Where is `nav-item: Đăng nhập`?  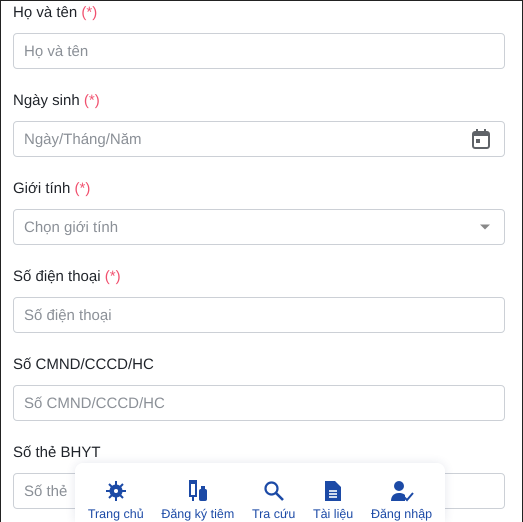 nav-item: Đăng nhập is located at coordinates (401, 501).